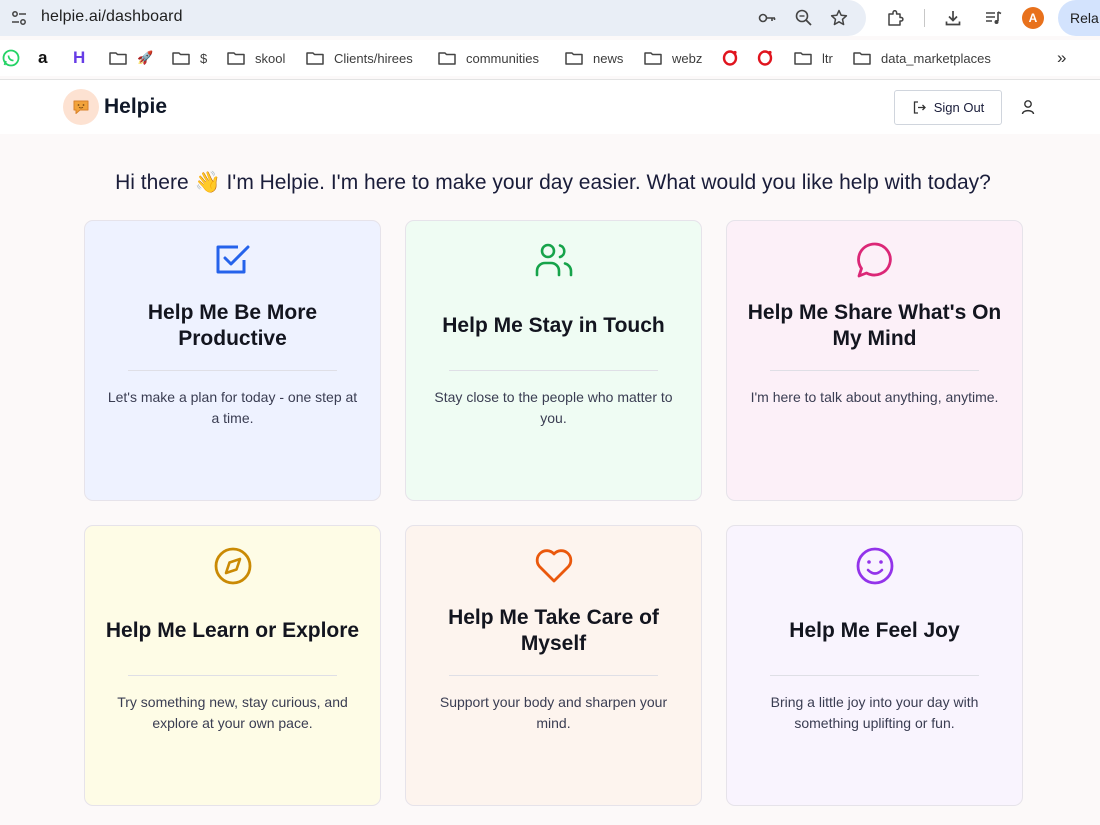  What do you see at coordinates (813, 58) in the screenshot?
I see `bookmark-folder-ltr: ltr` at bounding box center [813, 58].